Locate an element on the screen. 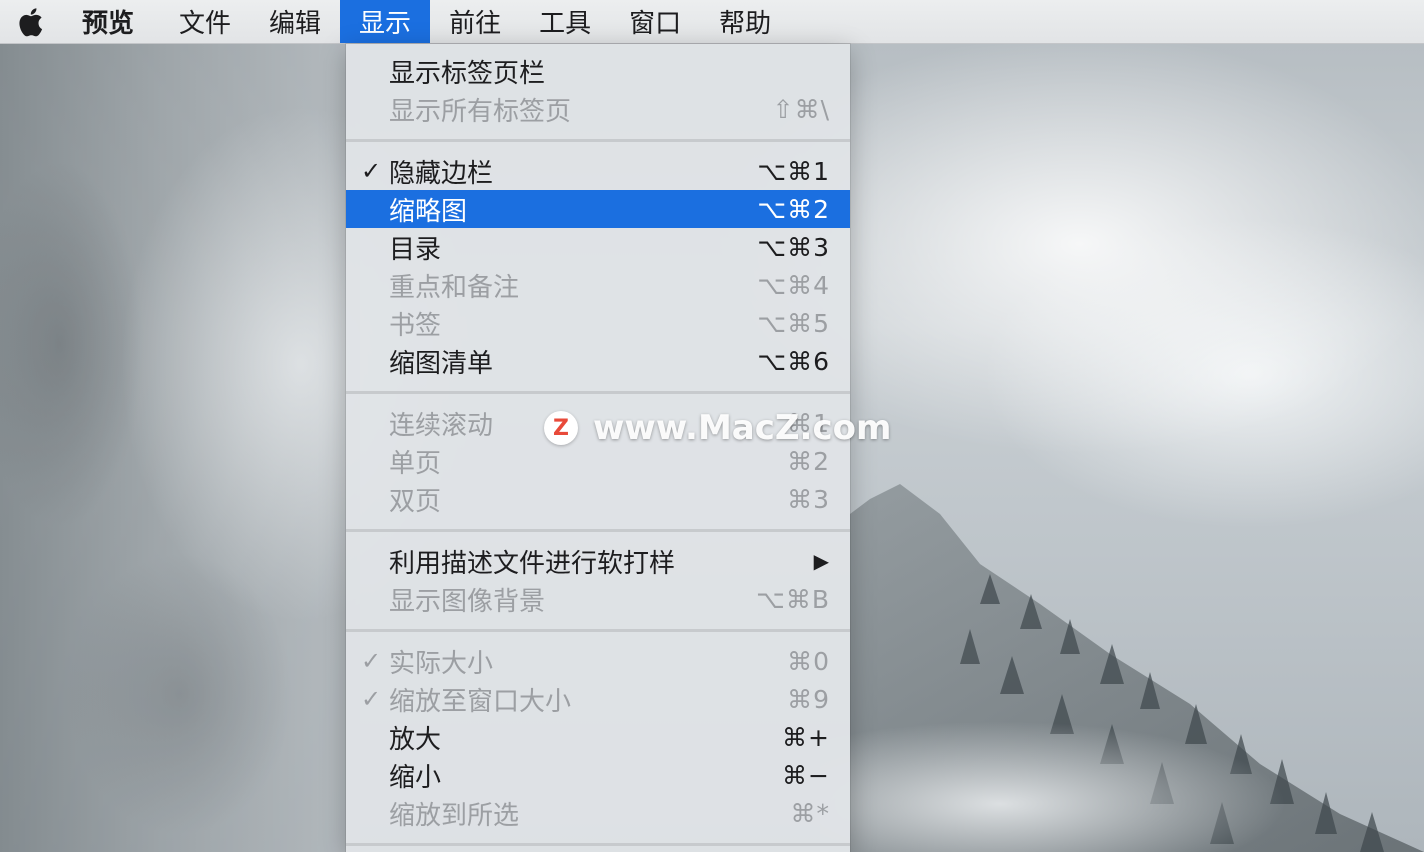 This screenshot has height=852, width=1424. menu-item-label: 放大 is located at coordinates (415, 739).